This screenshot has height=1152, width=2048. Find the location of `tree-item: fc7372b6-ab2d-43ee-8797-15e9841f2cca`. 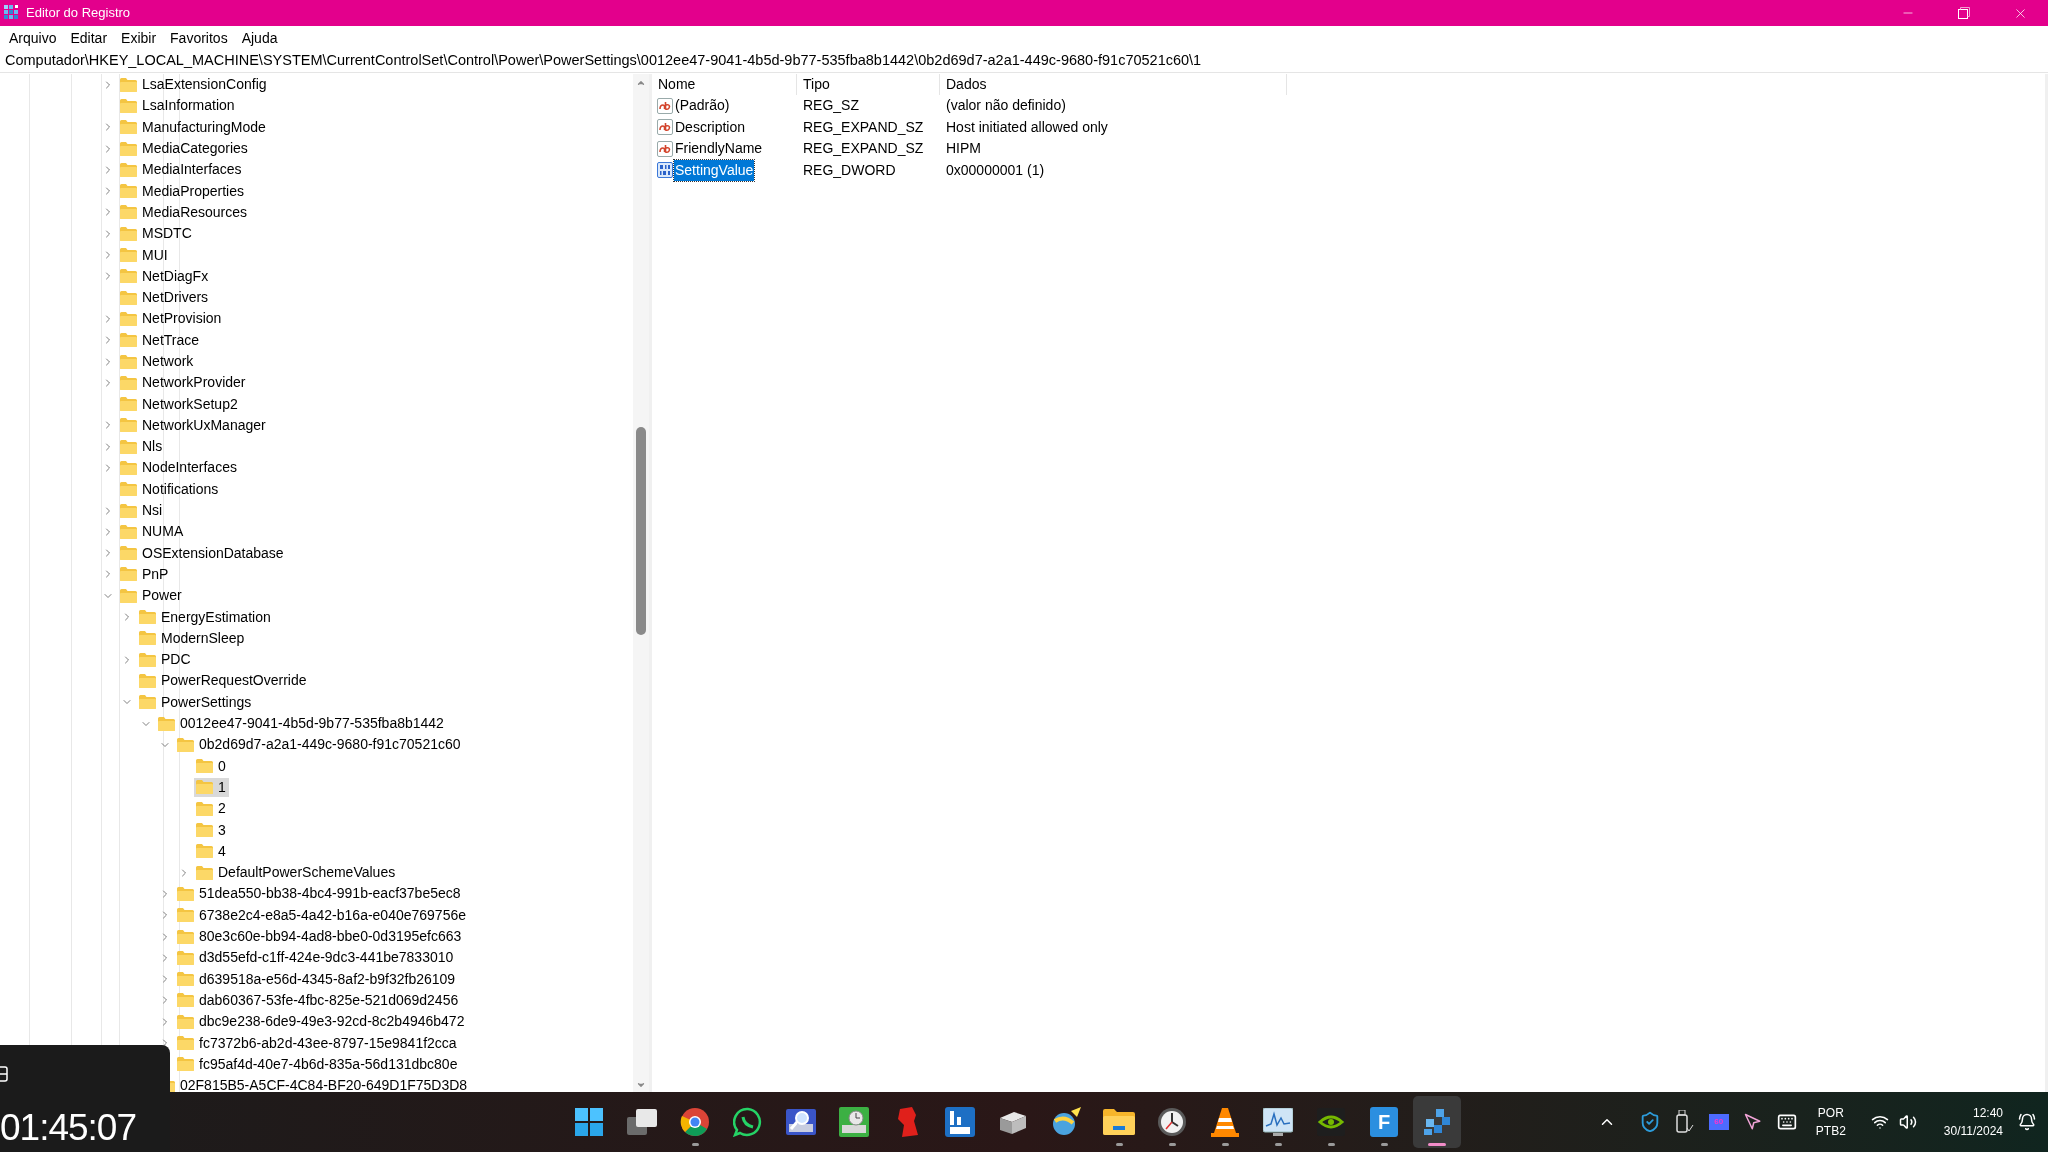

tree-item: fc7372b6-ab2d-43ee-8797-15e9841f2cca is located at coordinates (317, 1043).